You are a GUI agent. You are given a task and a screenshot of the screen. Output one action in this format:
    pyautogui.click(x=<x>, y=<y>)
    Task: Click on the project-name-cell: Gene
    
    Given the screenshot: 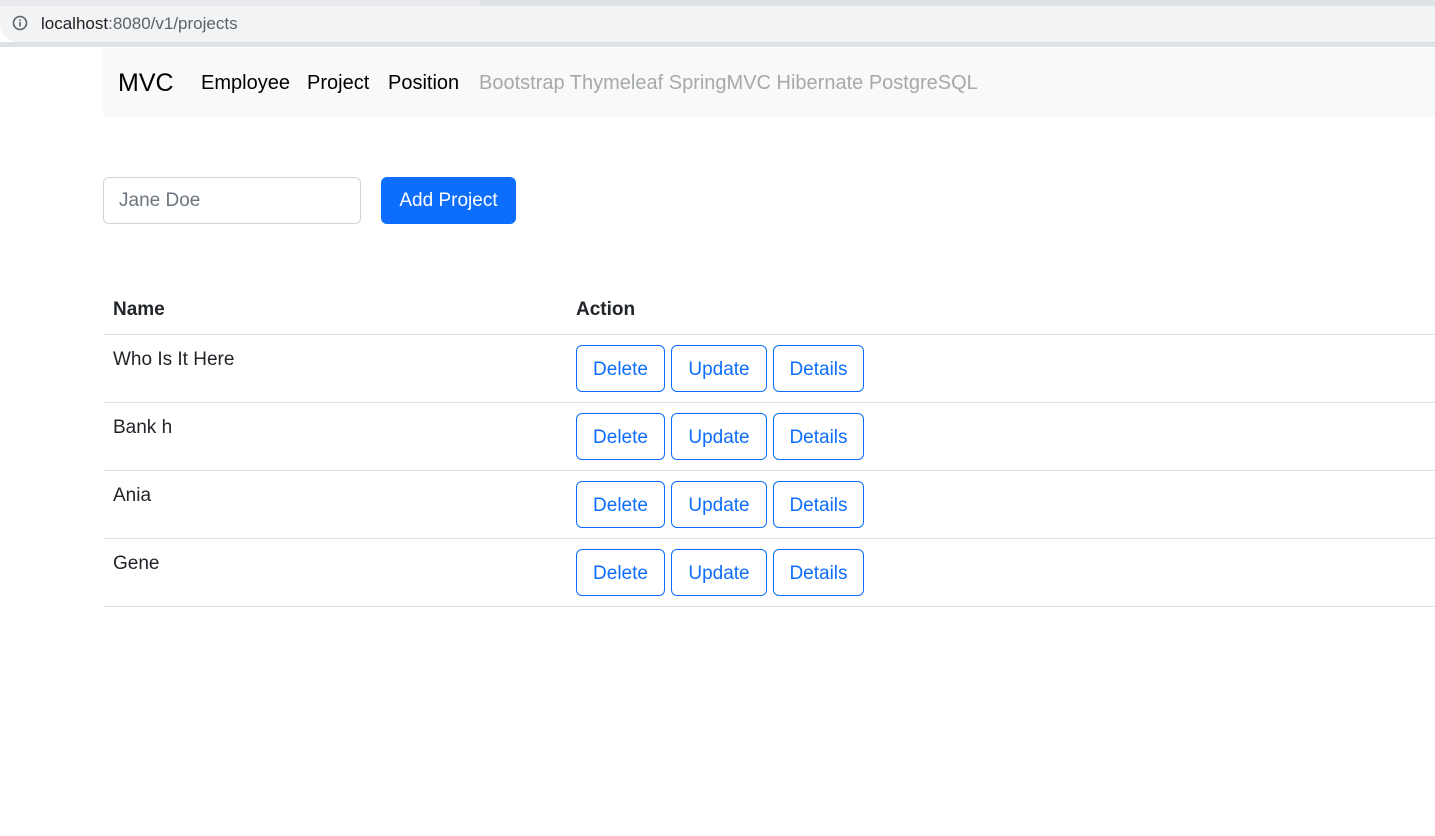 What is the action you would take?
    pyautogui.click(x=136, y=563)
    